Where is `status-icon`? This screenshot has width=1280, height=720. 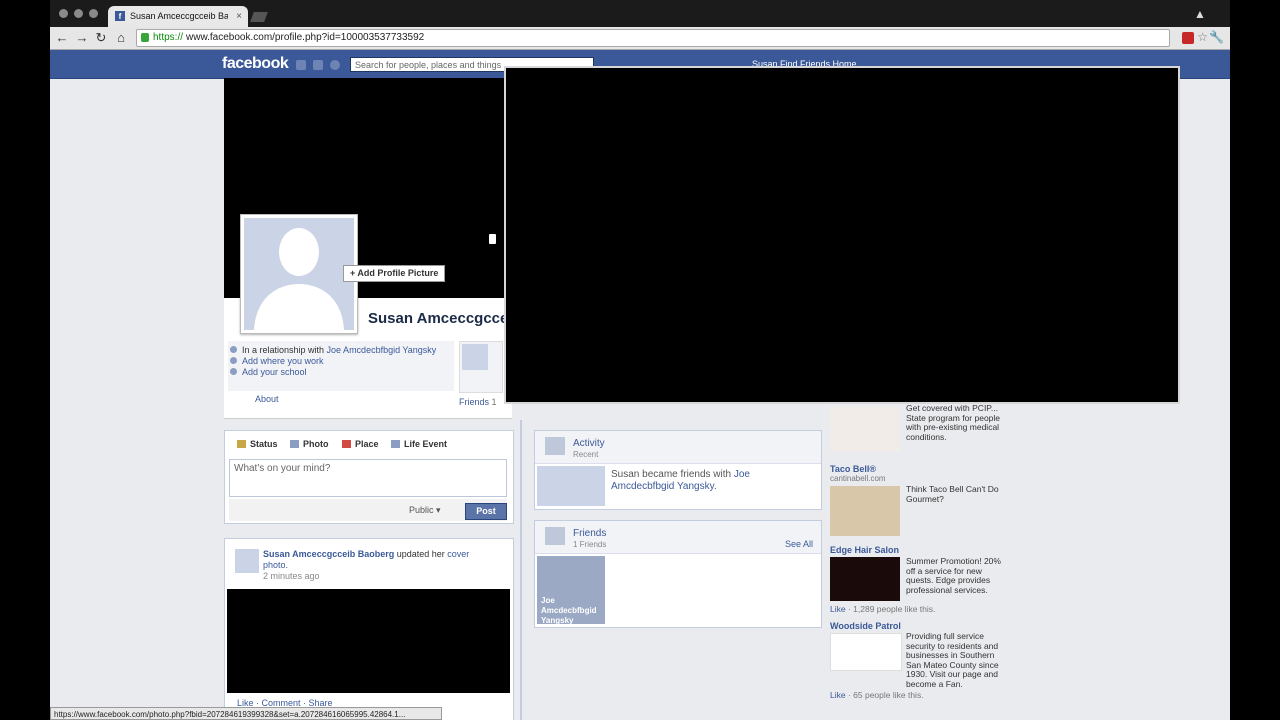
status-icon is located at coordinates (241, 444).